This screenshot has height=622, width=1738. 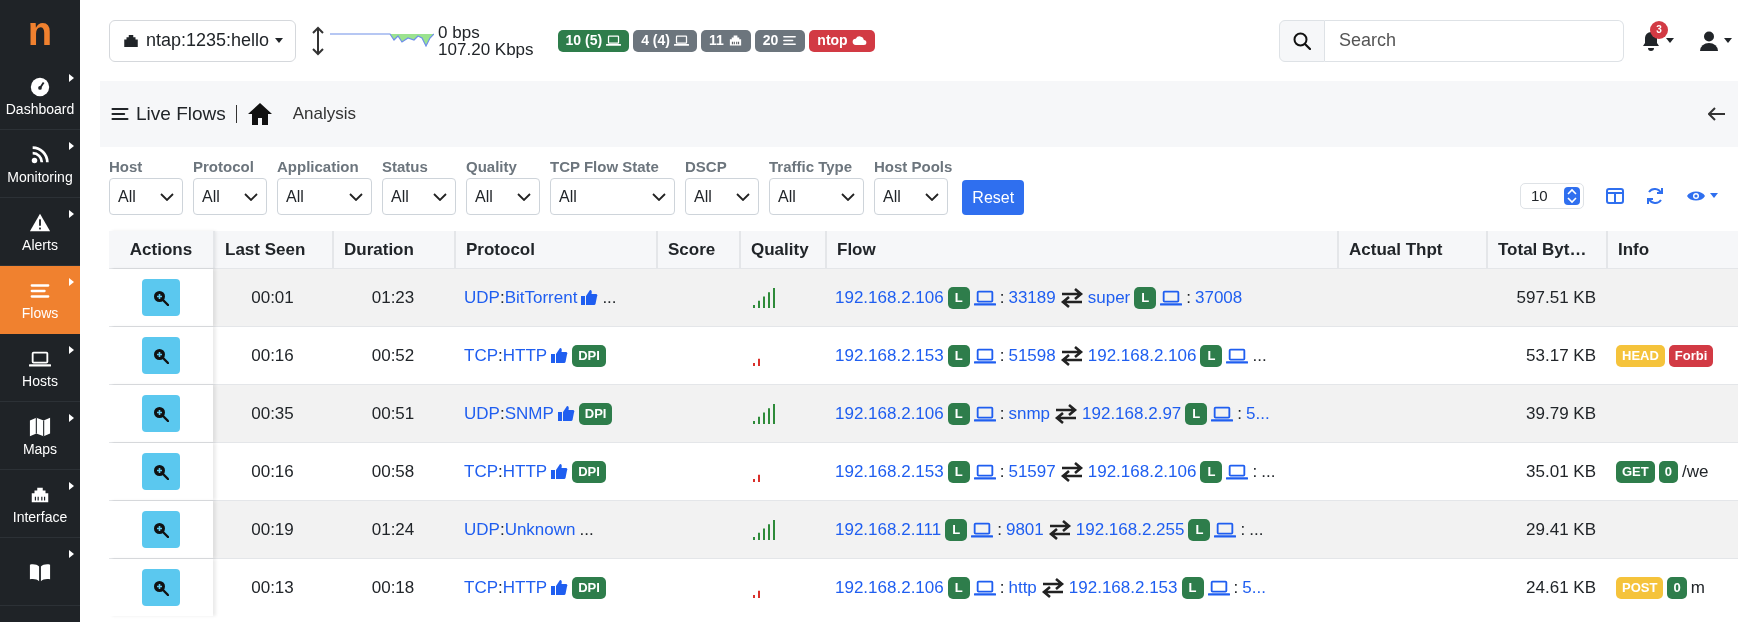 What do you see at coordinates (40, 31) in the screenshot?
I see `logo: n` at bounding box center [40, 31].